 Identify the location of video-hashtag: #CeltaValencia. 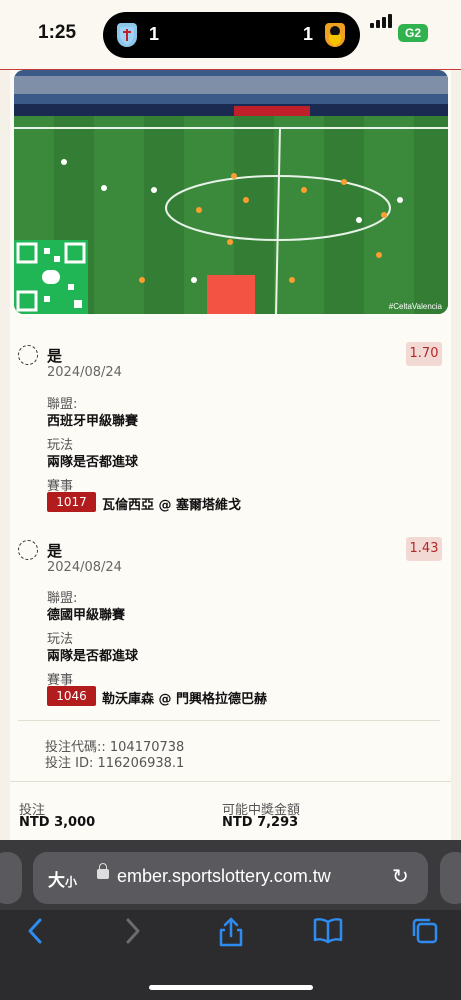
(415, 306).